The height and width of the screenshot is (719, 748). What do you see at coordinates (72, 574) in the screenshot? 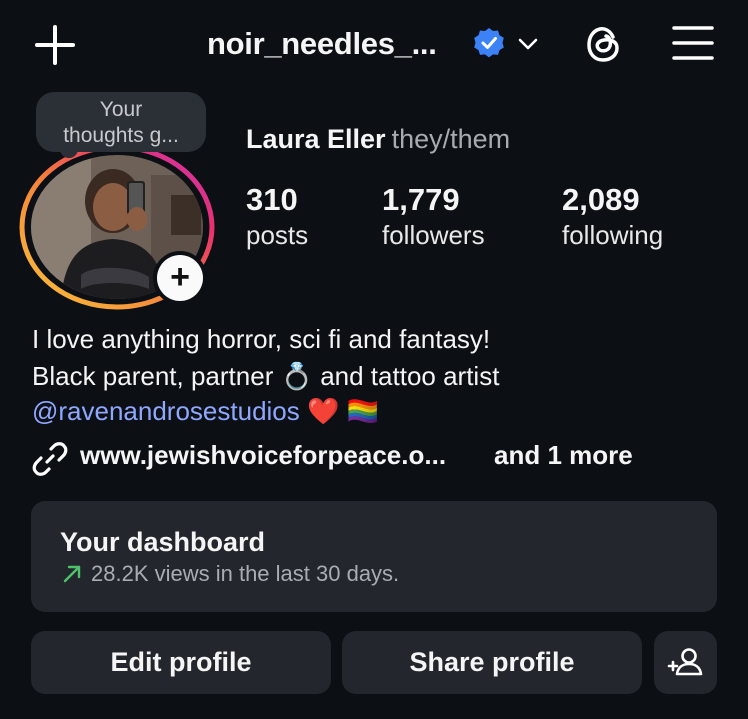
I see `trend-up-arrow-icon` at bounding box center [72, 574].